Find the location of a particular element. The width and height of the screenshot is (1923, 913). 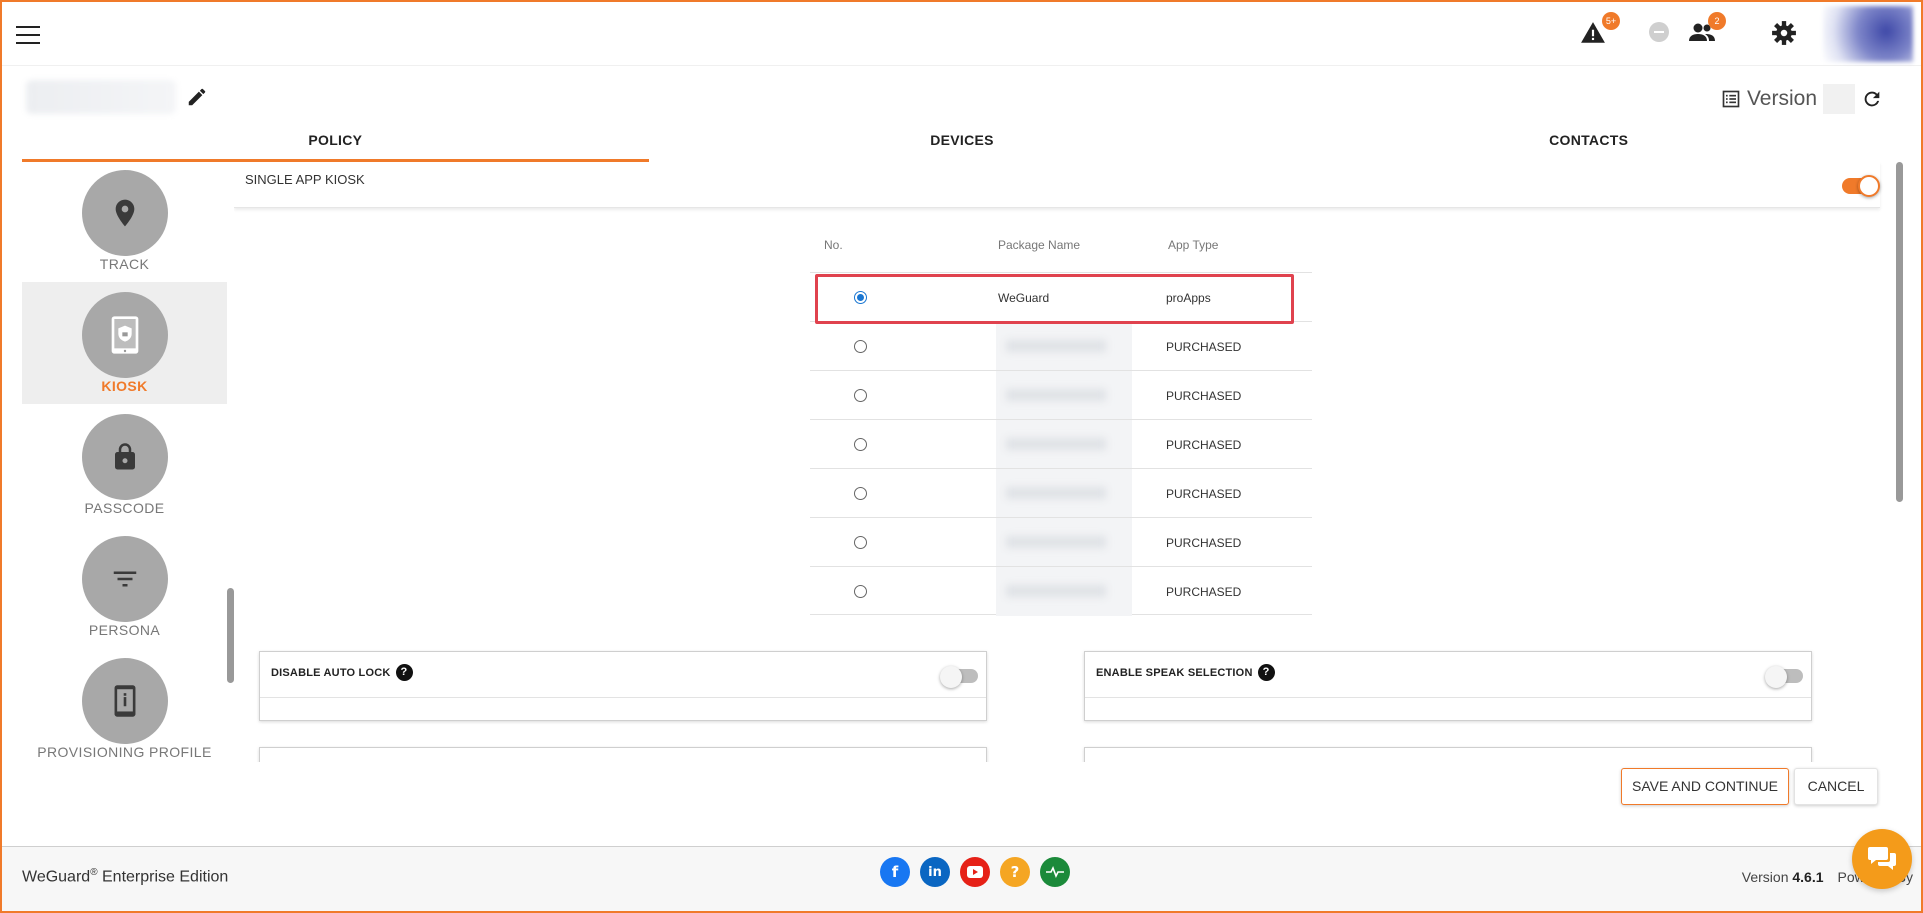

filter-icon is located at coordinates (125, 579).